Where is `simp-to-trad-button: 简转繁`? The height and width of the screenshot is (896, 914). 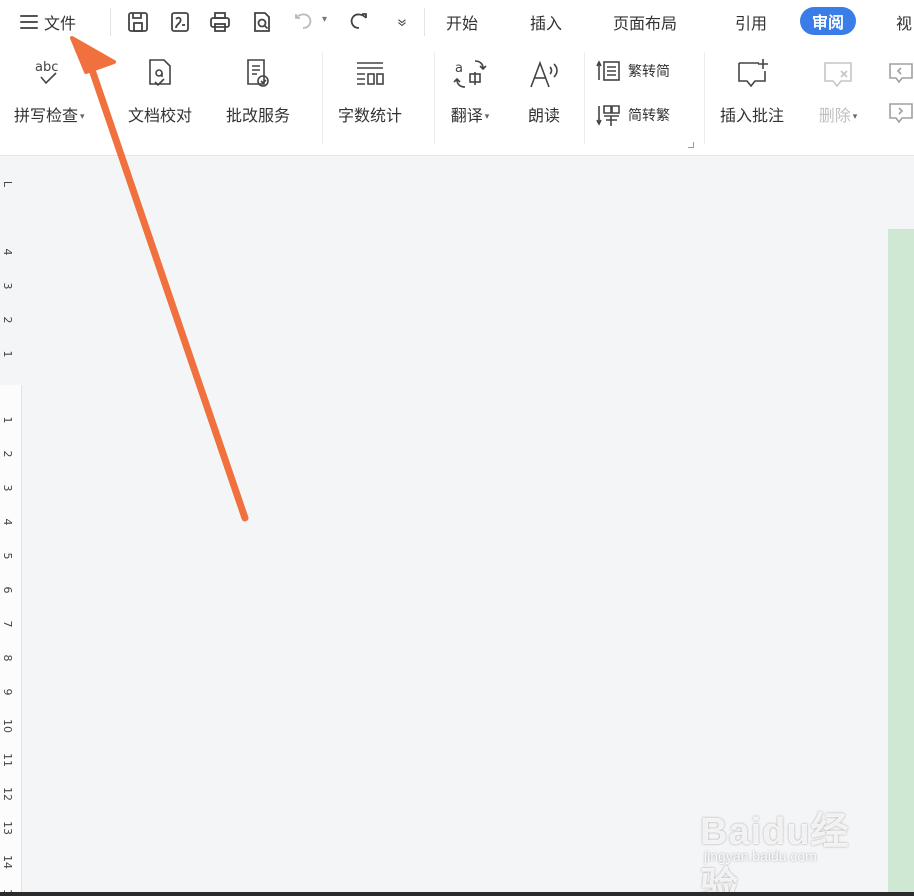 simp-to-trad-button: 简转繁 is located at coordinates (633, 115).